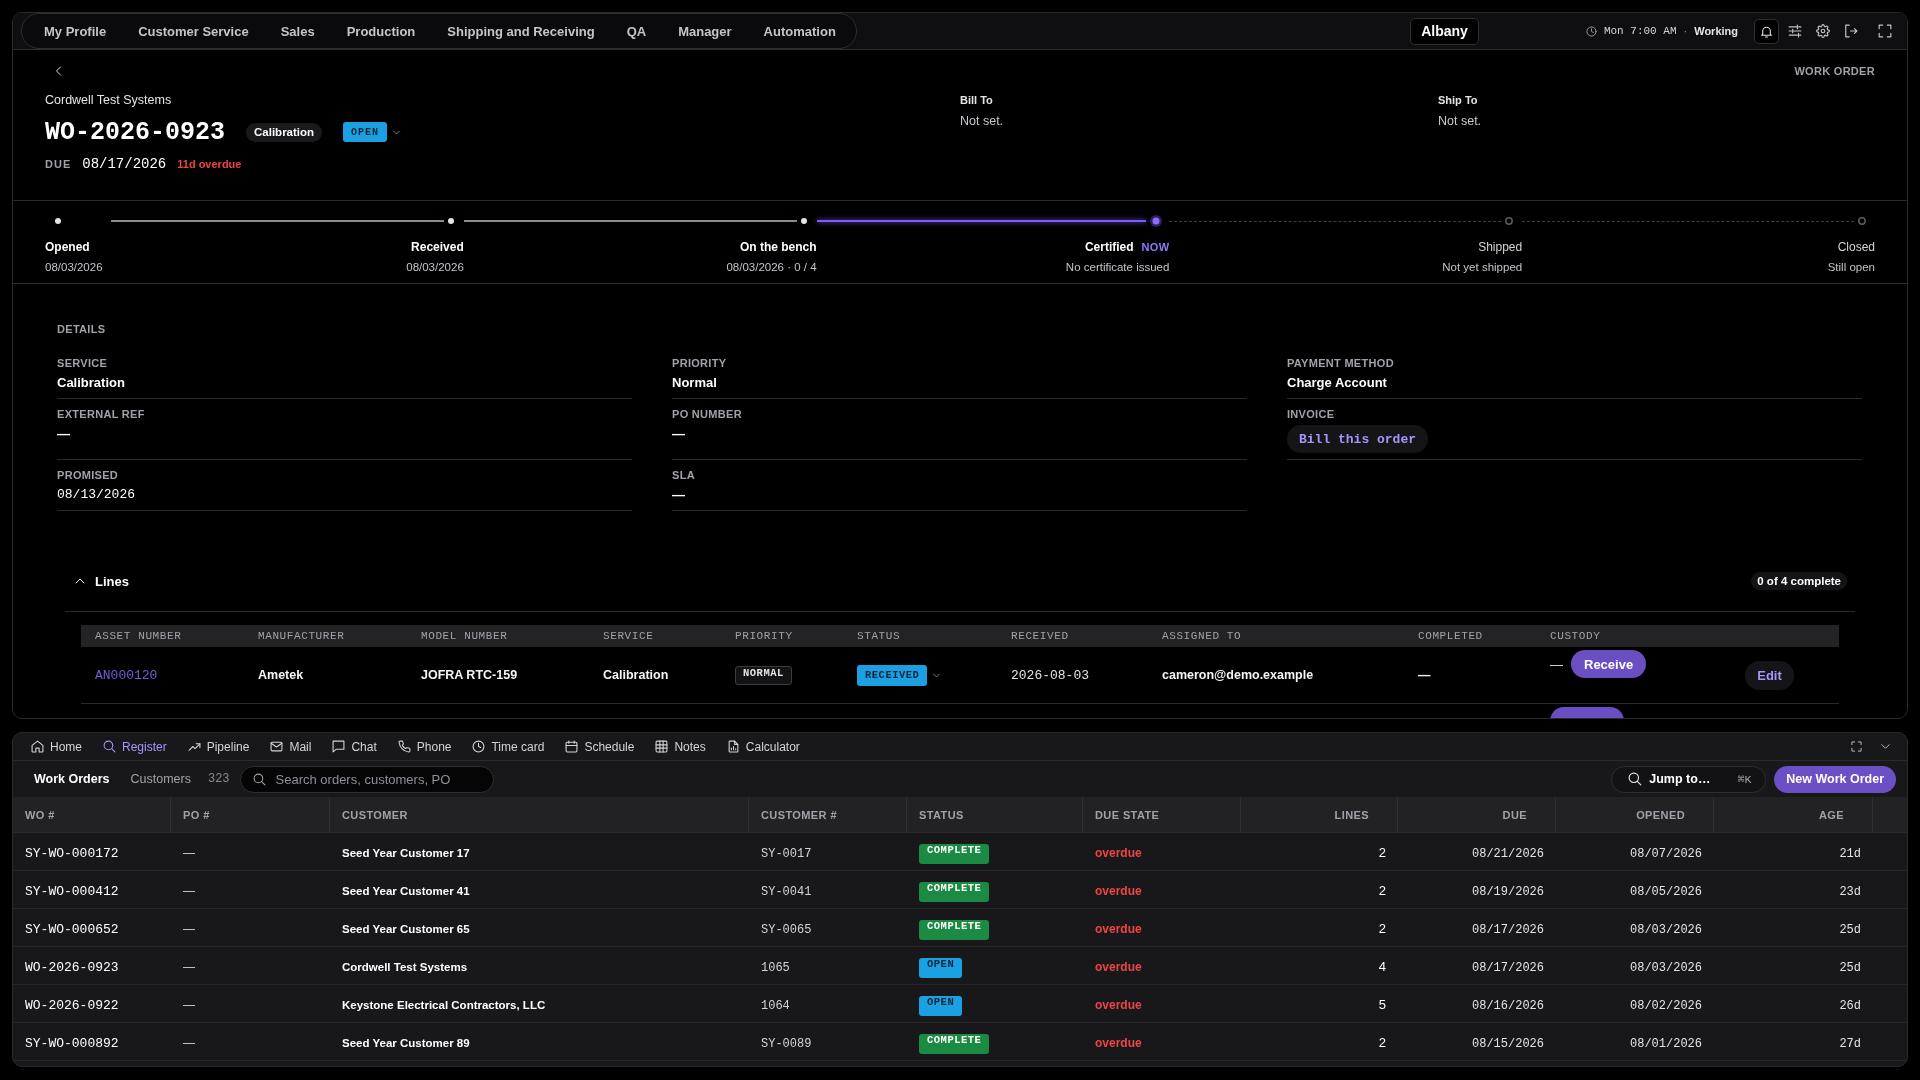  What do you see at coordinates (700, 363) in the screenshot?
I see `field-label: PRIORITY` at bounding box center [700, 363].